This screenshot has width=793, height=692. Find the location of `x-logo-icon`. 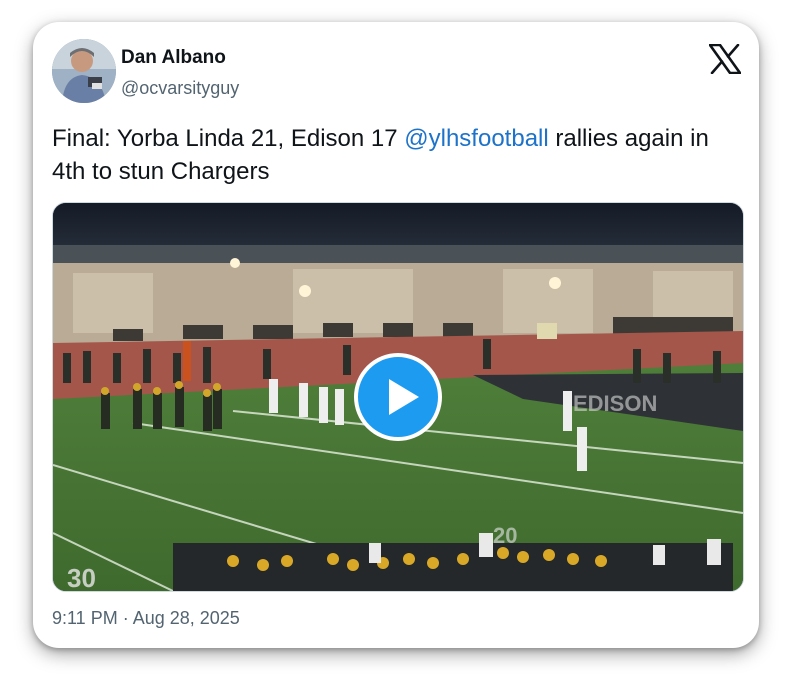

x-logo-icon is located at coordinates (725, 59).